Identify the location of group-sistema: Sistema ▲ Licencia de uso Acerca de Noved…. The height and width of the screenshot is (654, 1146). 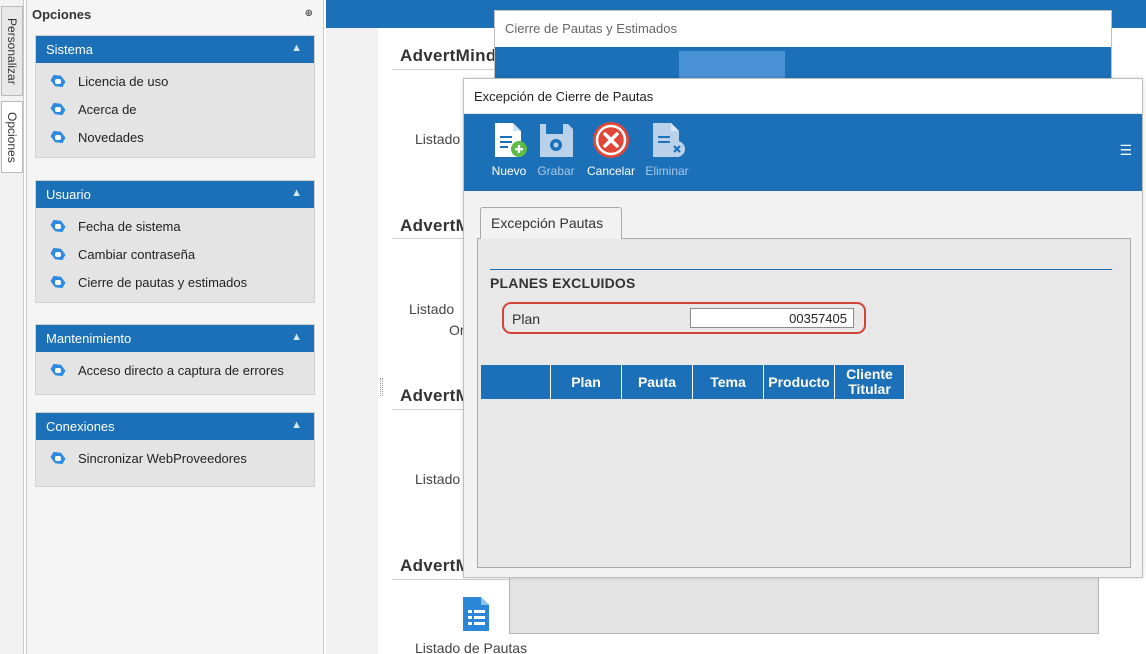
(175, 96).